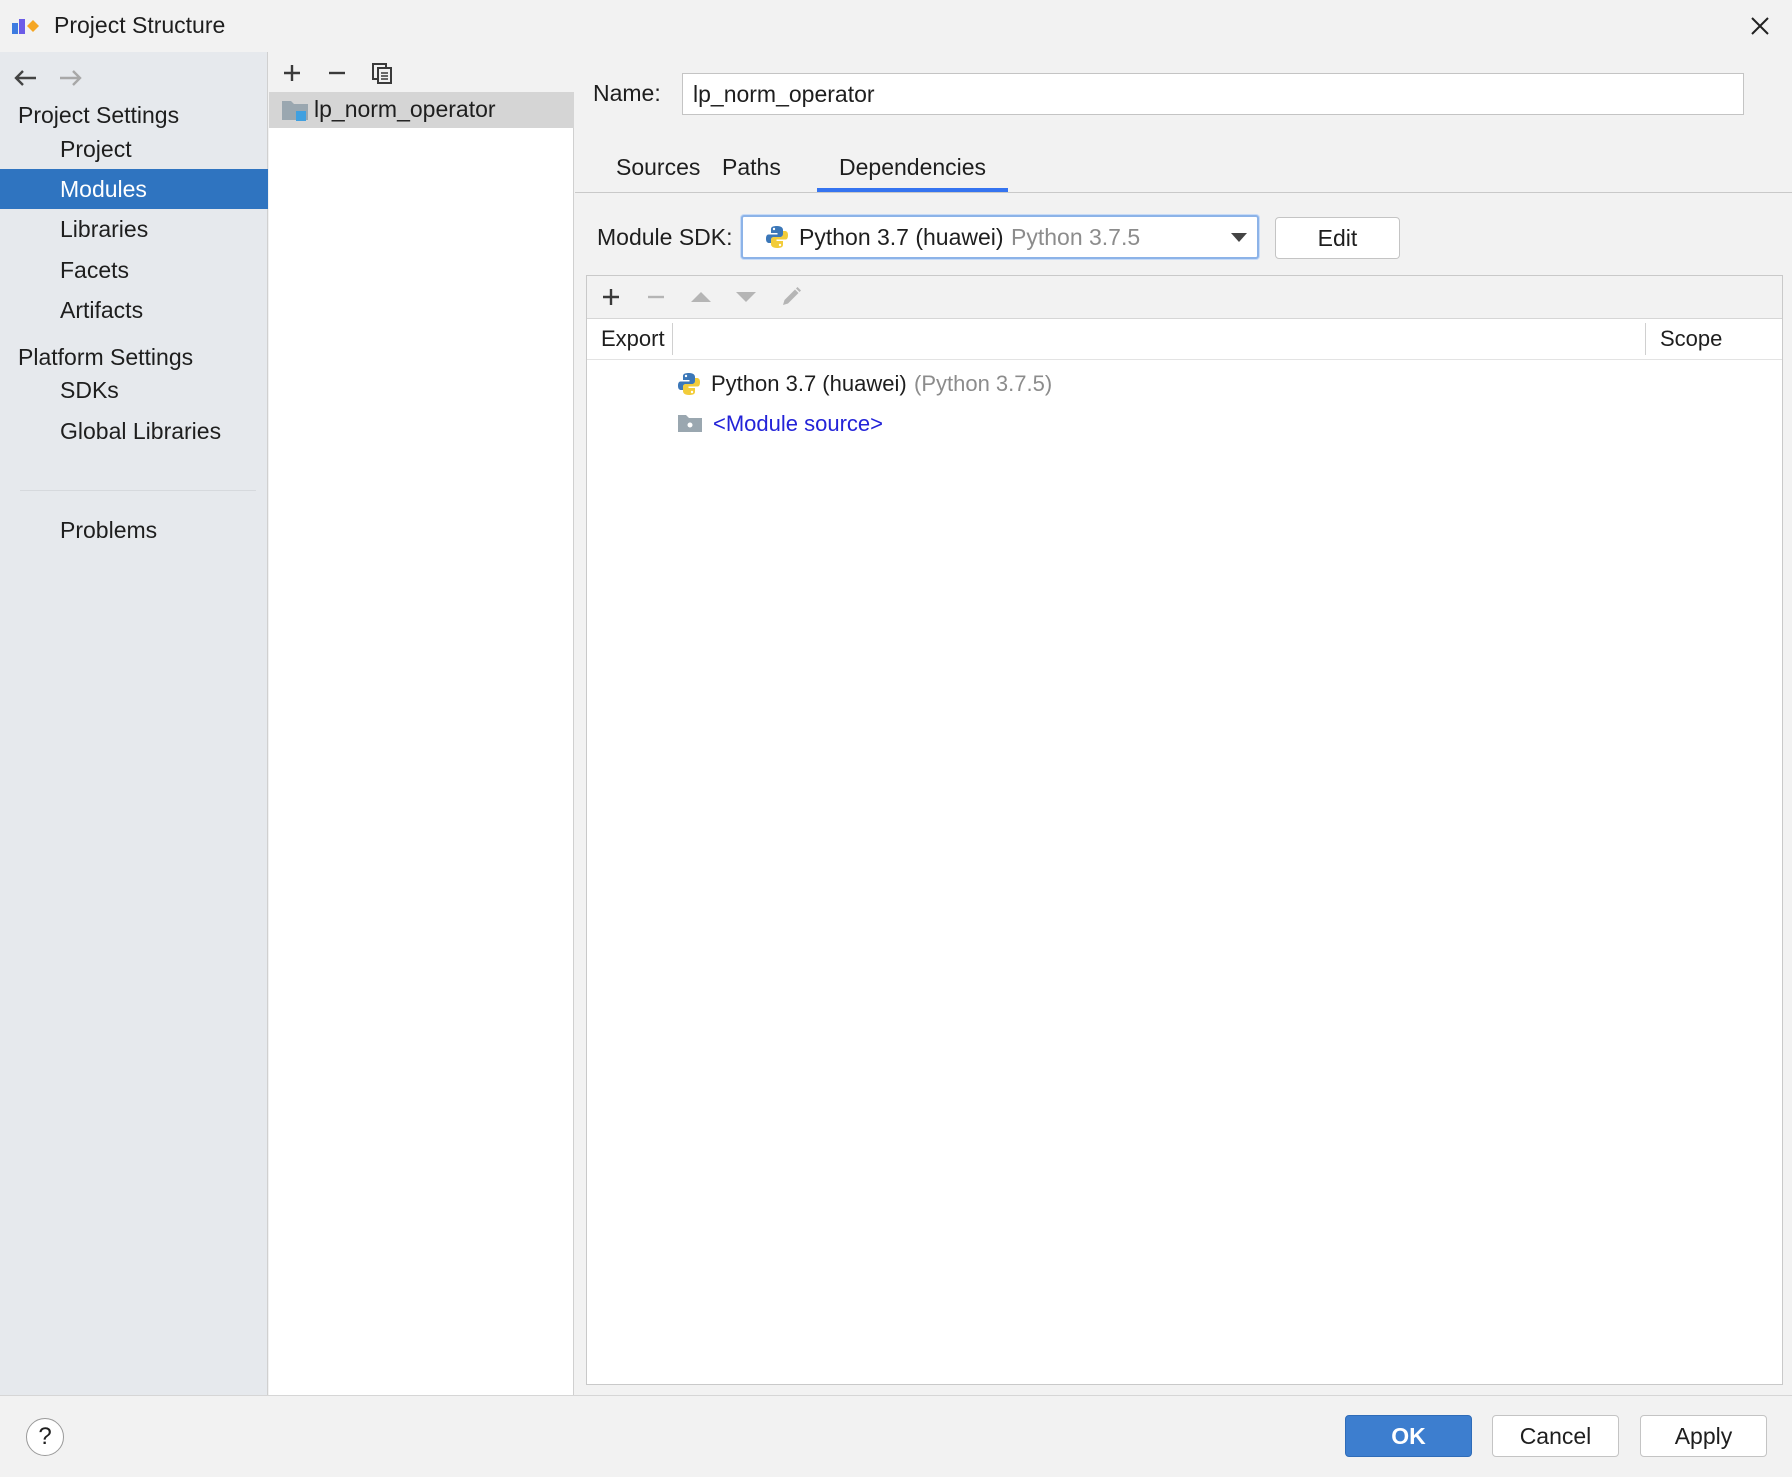  Describe the element at coordinates (896, 26) in the screenshot. I see `title-bar: Project Structure` at that location.